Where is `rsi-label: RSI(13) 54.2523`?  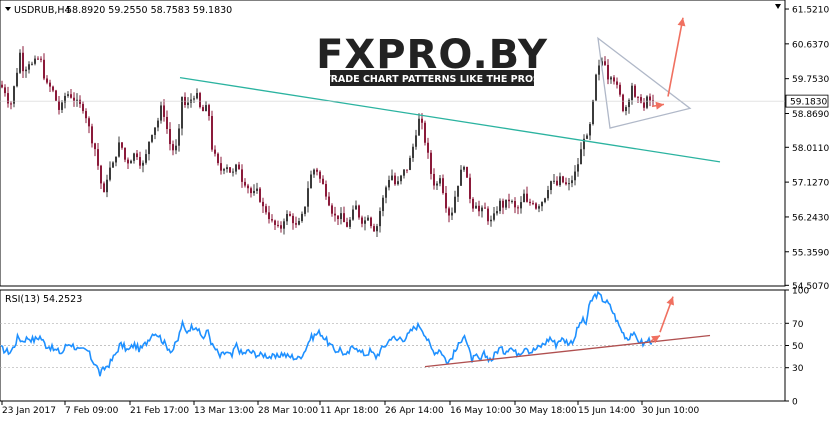
rsi-label: RSI(13) 54.2523 is located at coordinates (43, 299).